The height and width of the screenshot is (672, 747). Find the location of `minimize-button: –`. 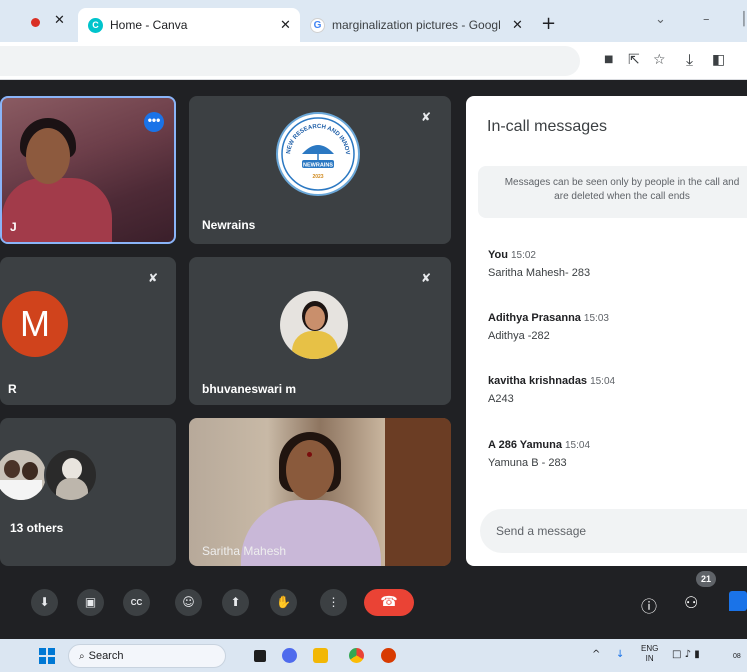

minimize-button: – is located at coordinates (706, 19).